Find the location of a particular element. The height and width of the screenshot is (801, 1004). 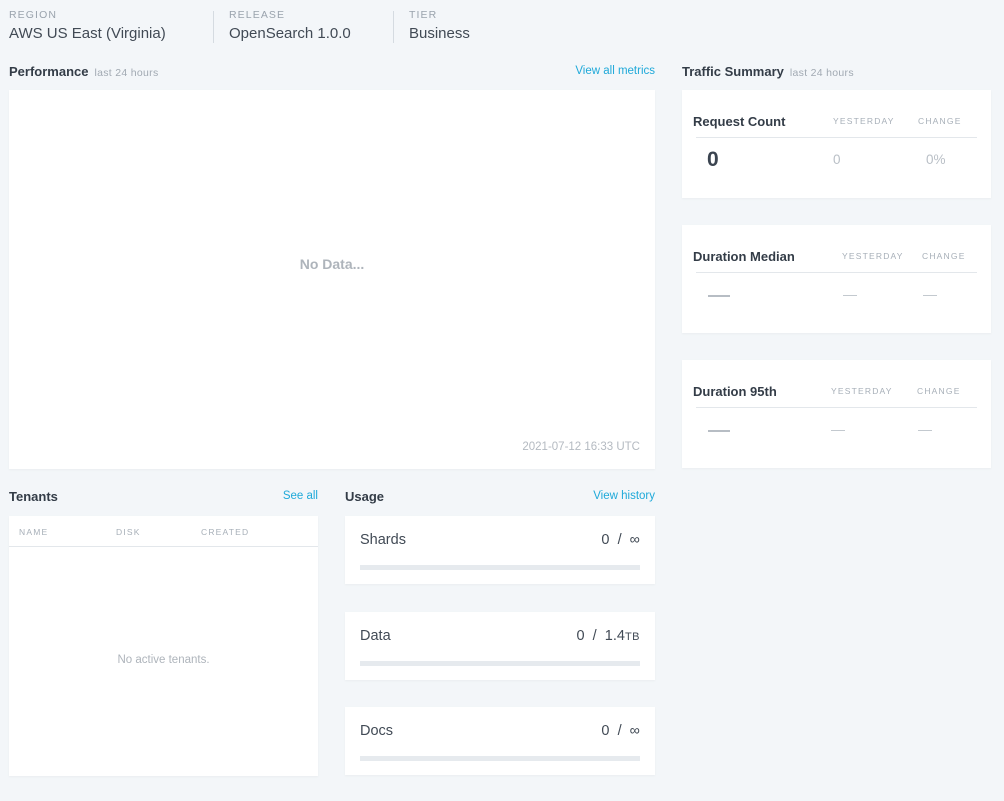

see-all-tenants-link: See all is located at coordinates (300, 496).